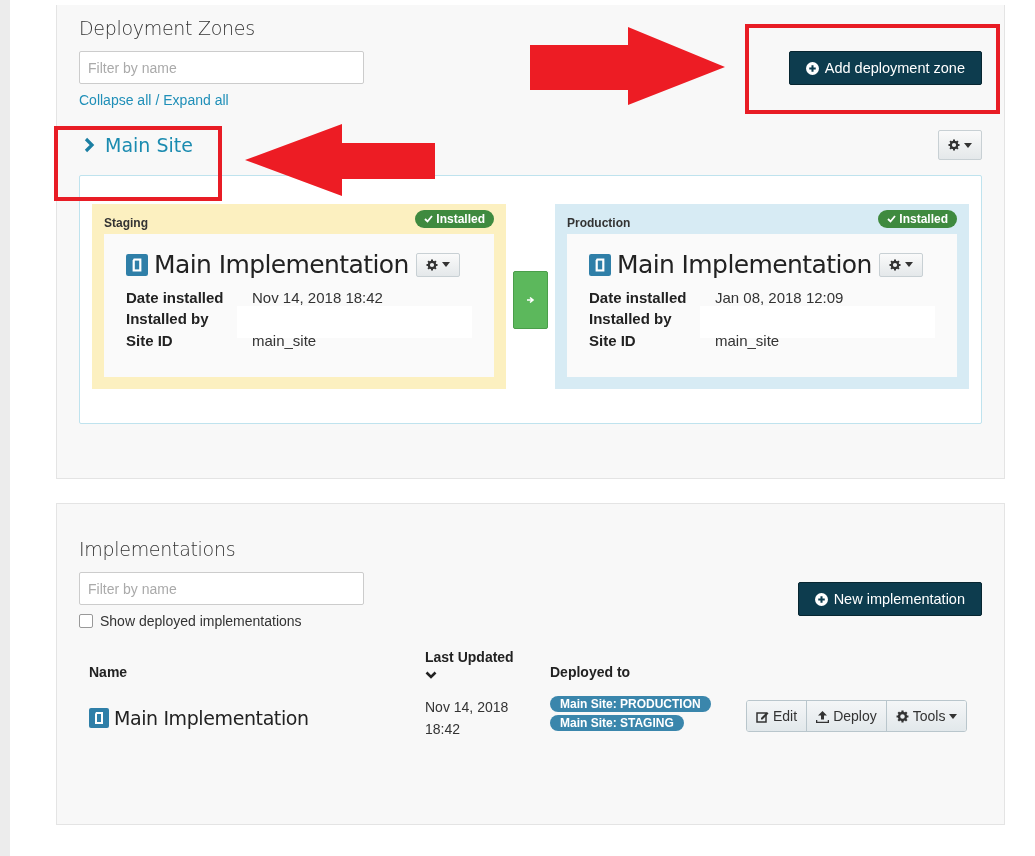  I want to click on column-header: Last Updated, so click(482, 657).